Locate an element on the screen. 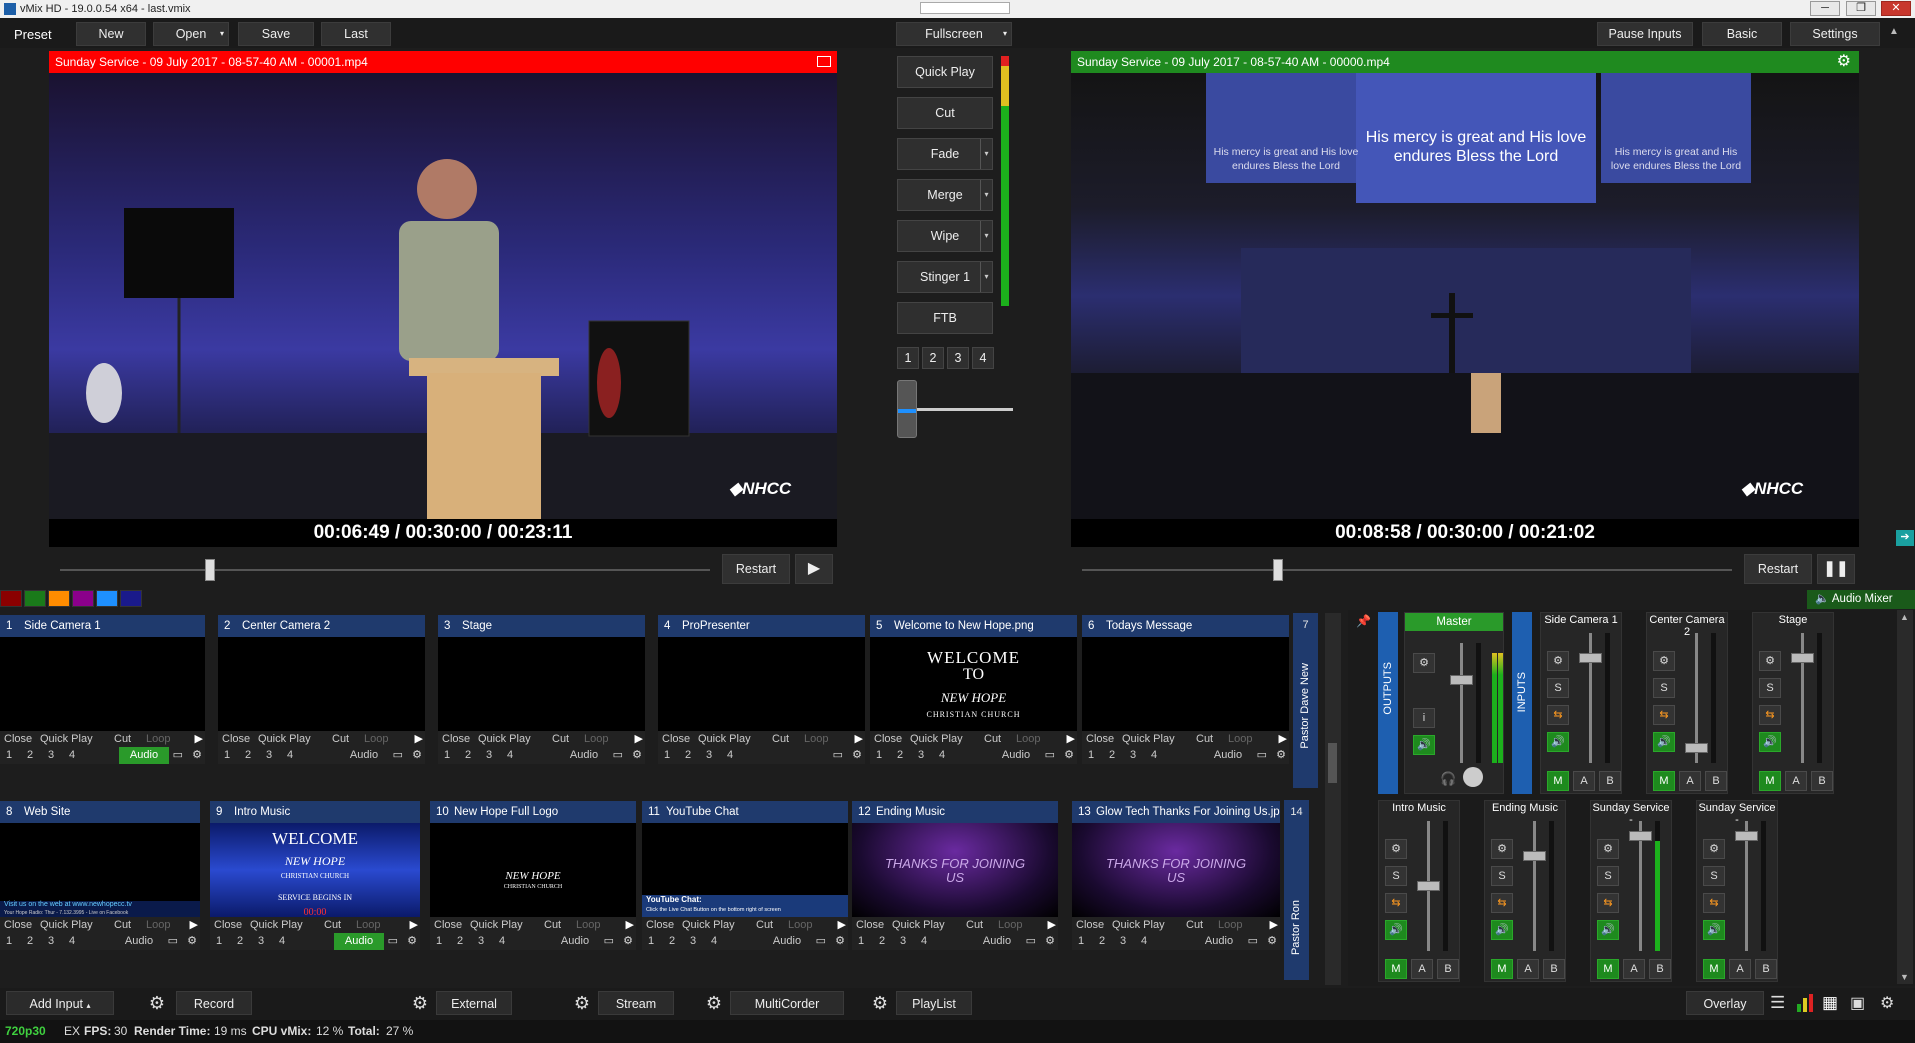  input-header: 2 Center Camera 2 is located at coordinates (321, 626).